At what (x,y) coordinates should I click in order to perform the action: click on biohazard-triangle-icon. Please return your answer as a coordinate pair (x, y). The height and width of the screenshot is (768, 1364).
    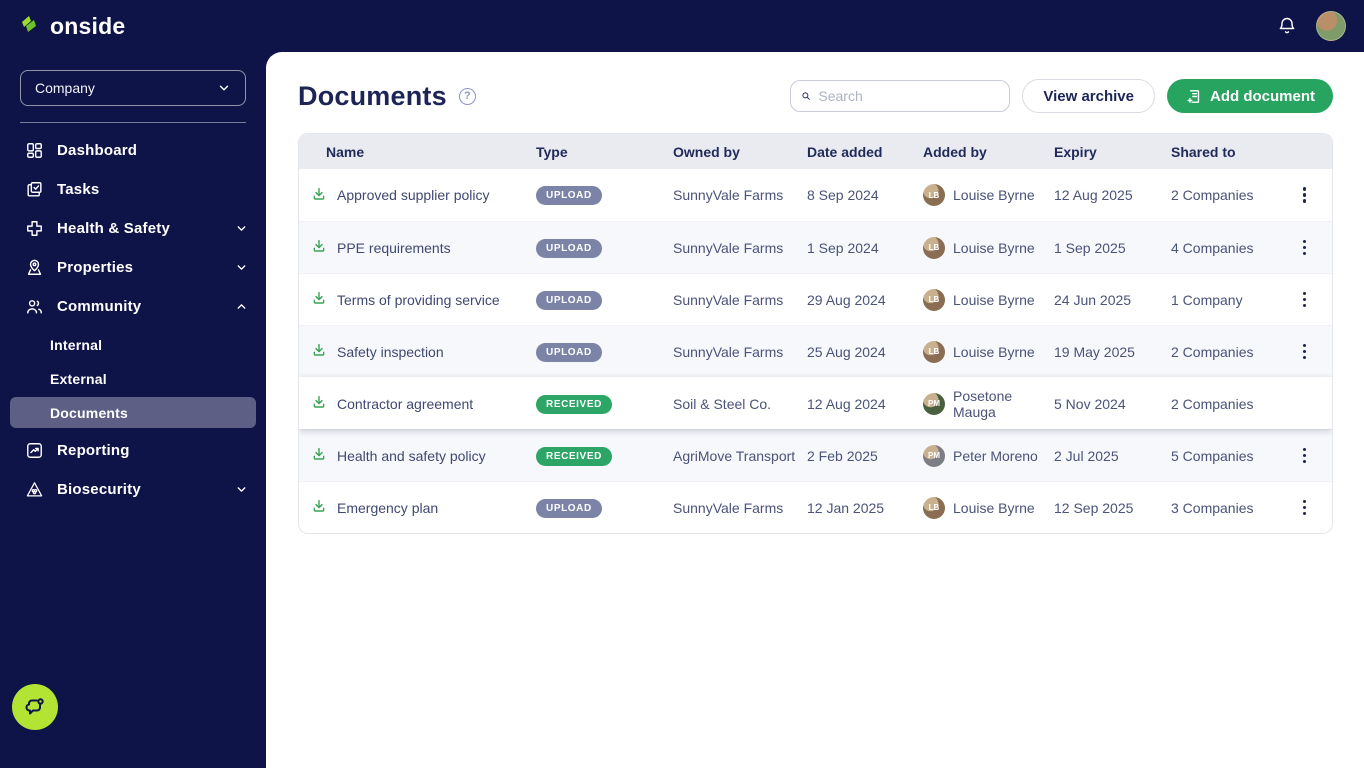
    Looking at the image, I should click on (34, 490).